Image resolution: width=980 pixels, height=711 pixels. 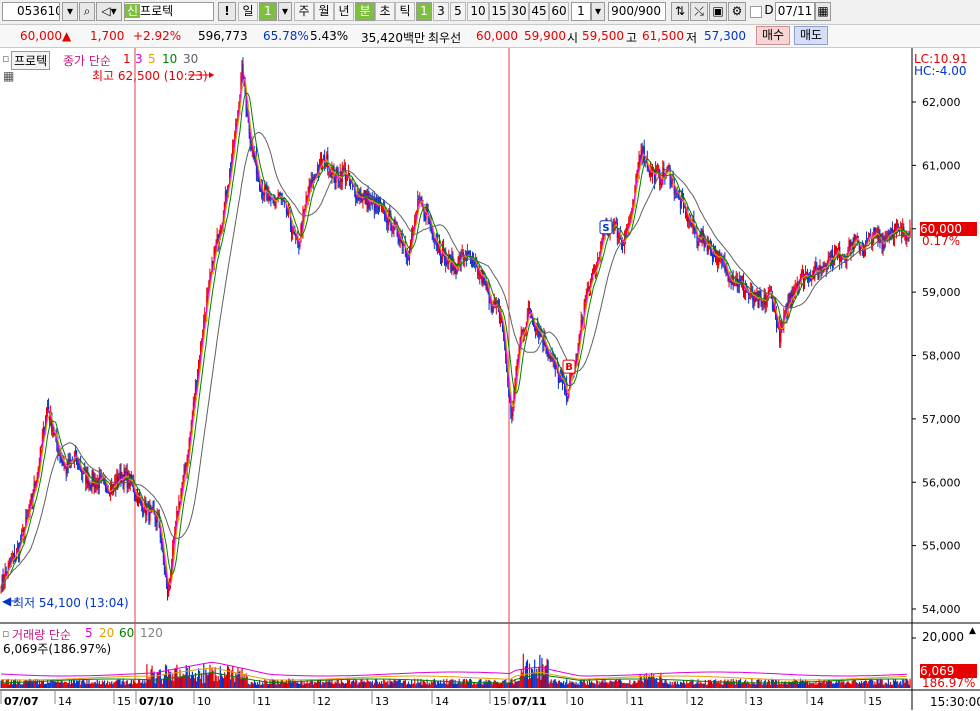 I want to click on period-num-button: 1, so click(x=268, y=11).